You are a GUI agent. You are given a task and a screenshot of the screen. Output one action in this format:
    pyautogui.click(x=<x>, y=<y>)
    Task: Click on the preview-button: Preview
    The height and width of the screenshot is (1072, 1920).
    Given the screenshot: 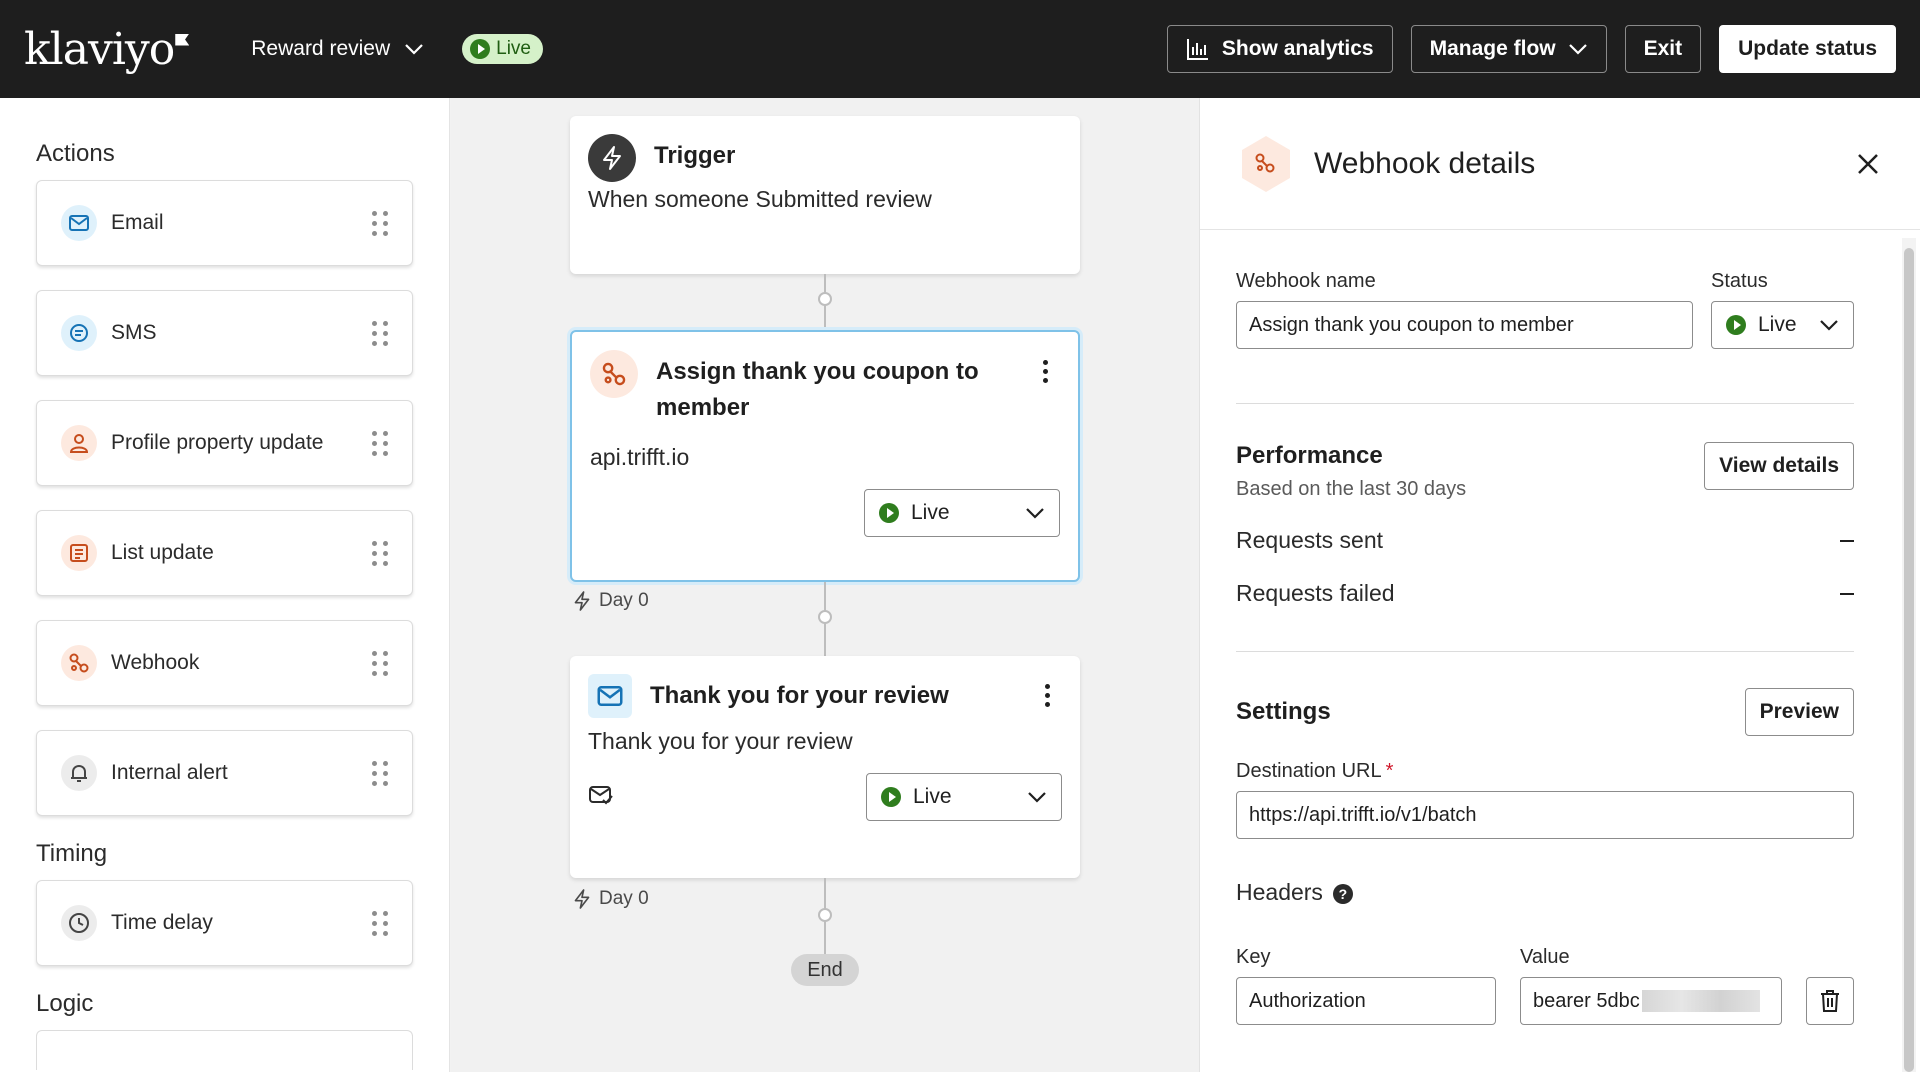 What is the action you would take?
    pyautogui.click(x=1799, y=712)
    